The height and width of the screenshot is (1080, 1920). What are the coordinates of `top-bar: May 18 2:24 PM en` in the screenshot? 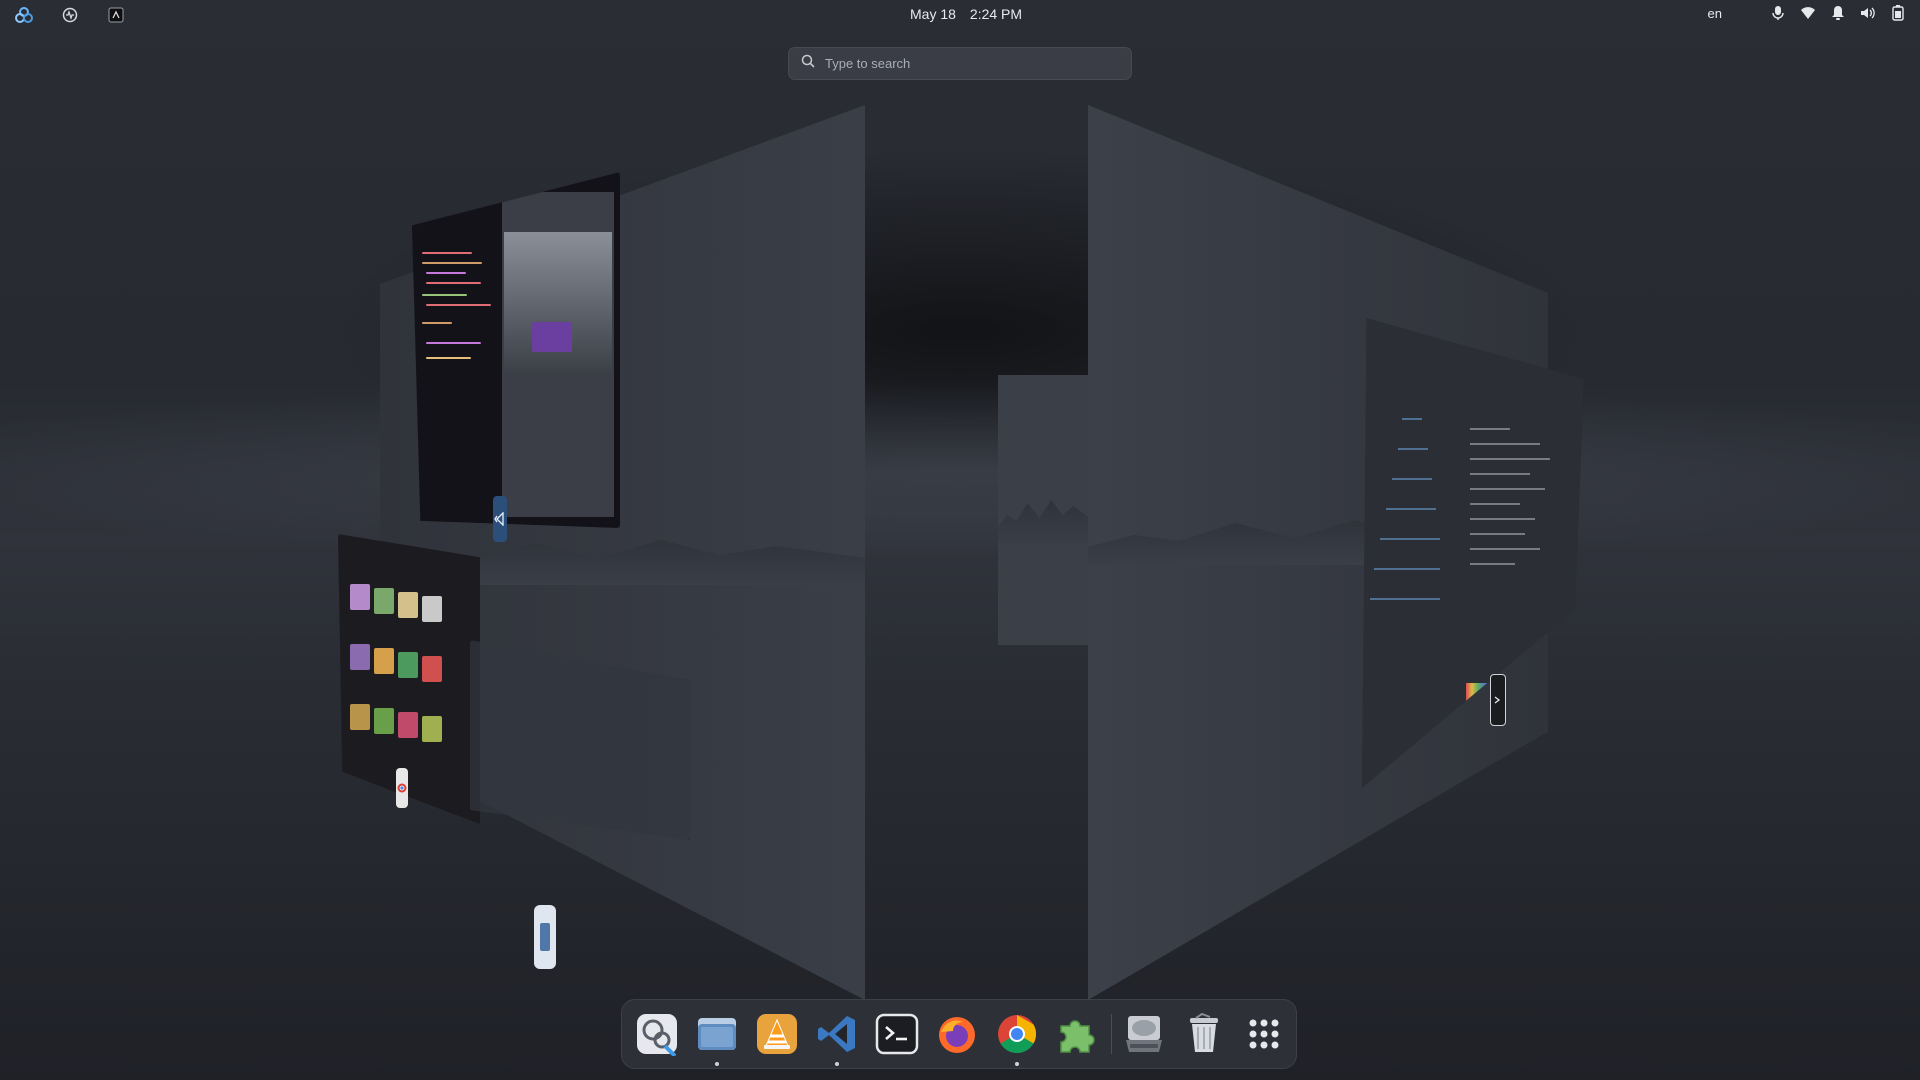 It's located at (960, 15).